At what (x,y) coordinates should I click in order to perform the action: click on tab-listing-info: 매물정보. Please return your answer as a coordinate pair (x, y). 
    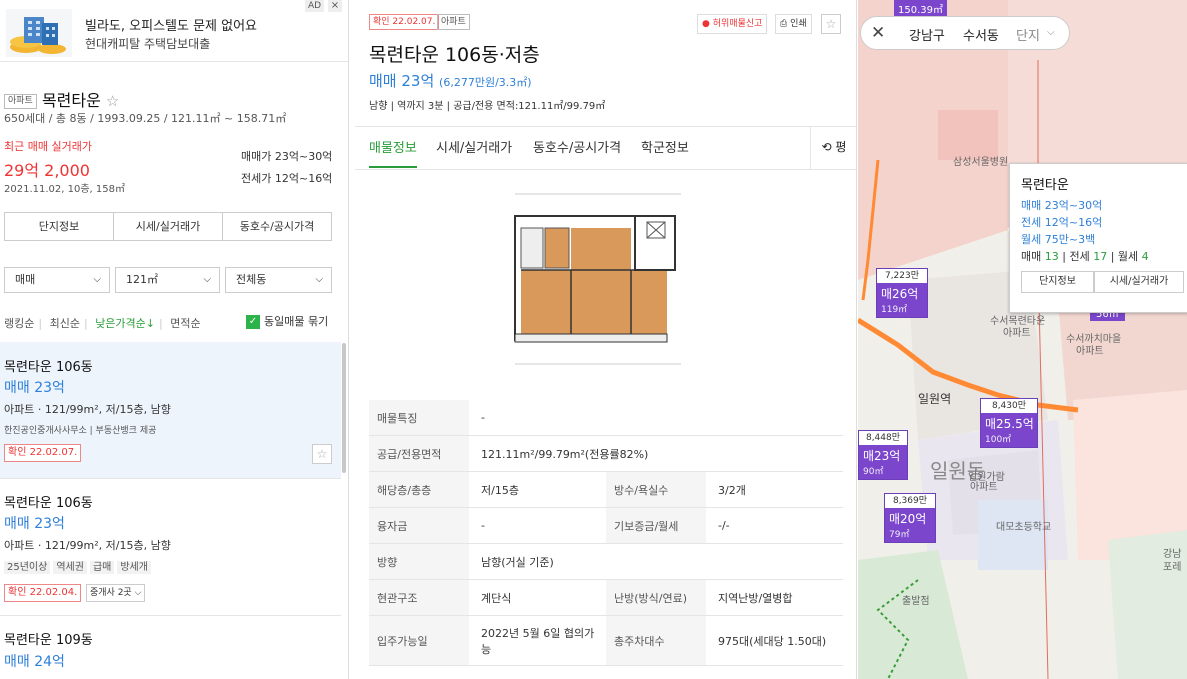
    Looking at the image, I should click on (393, 152).